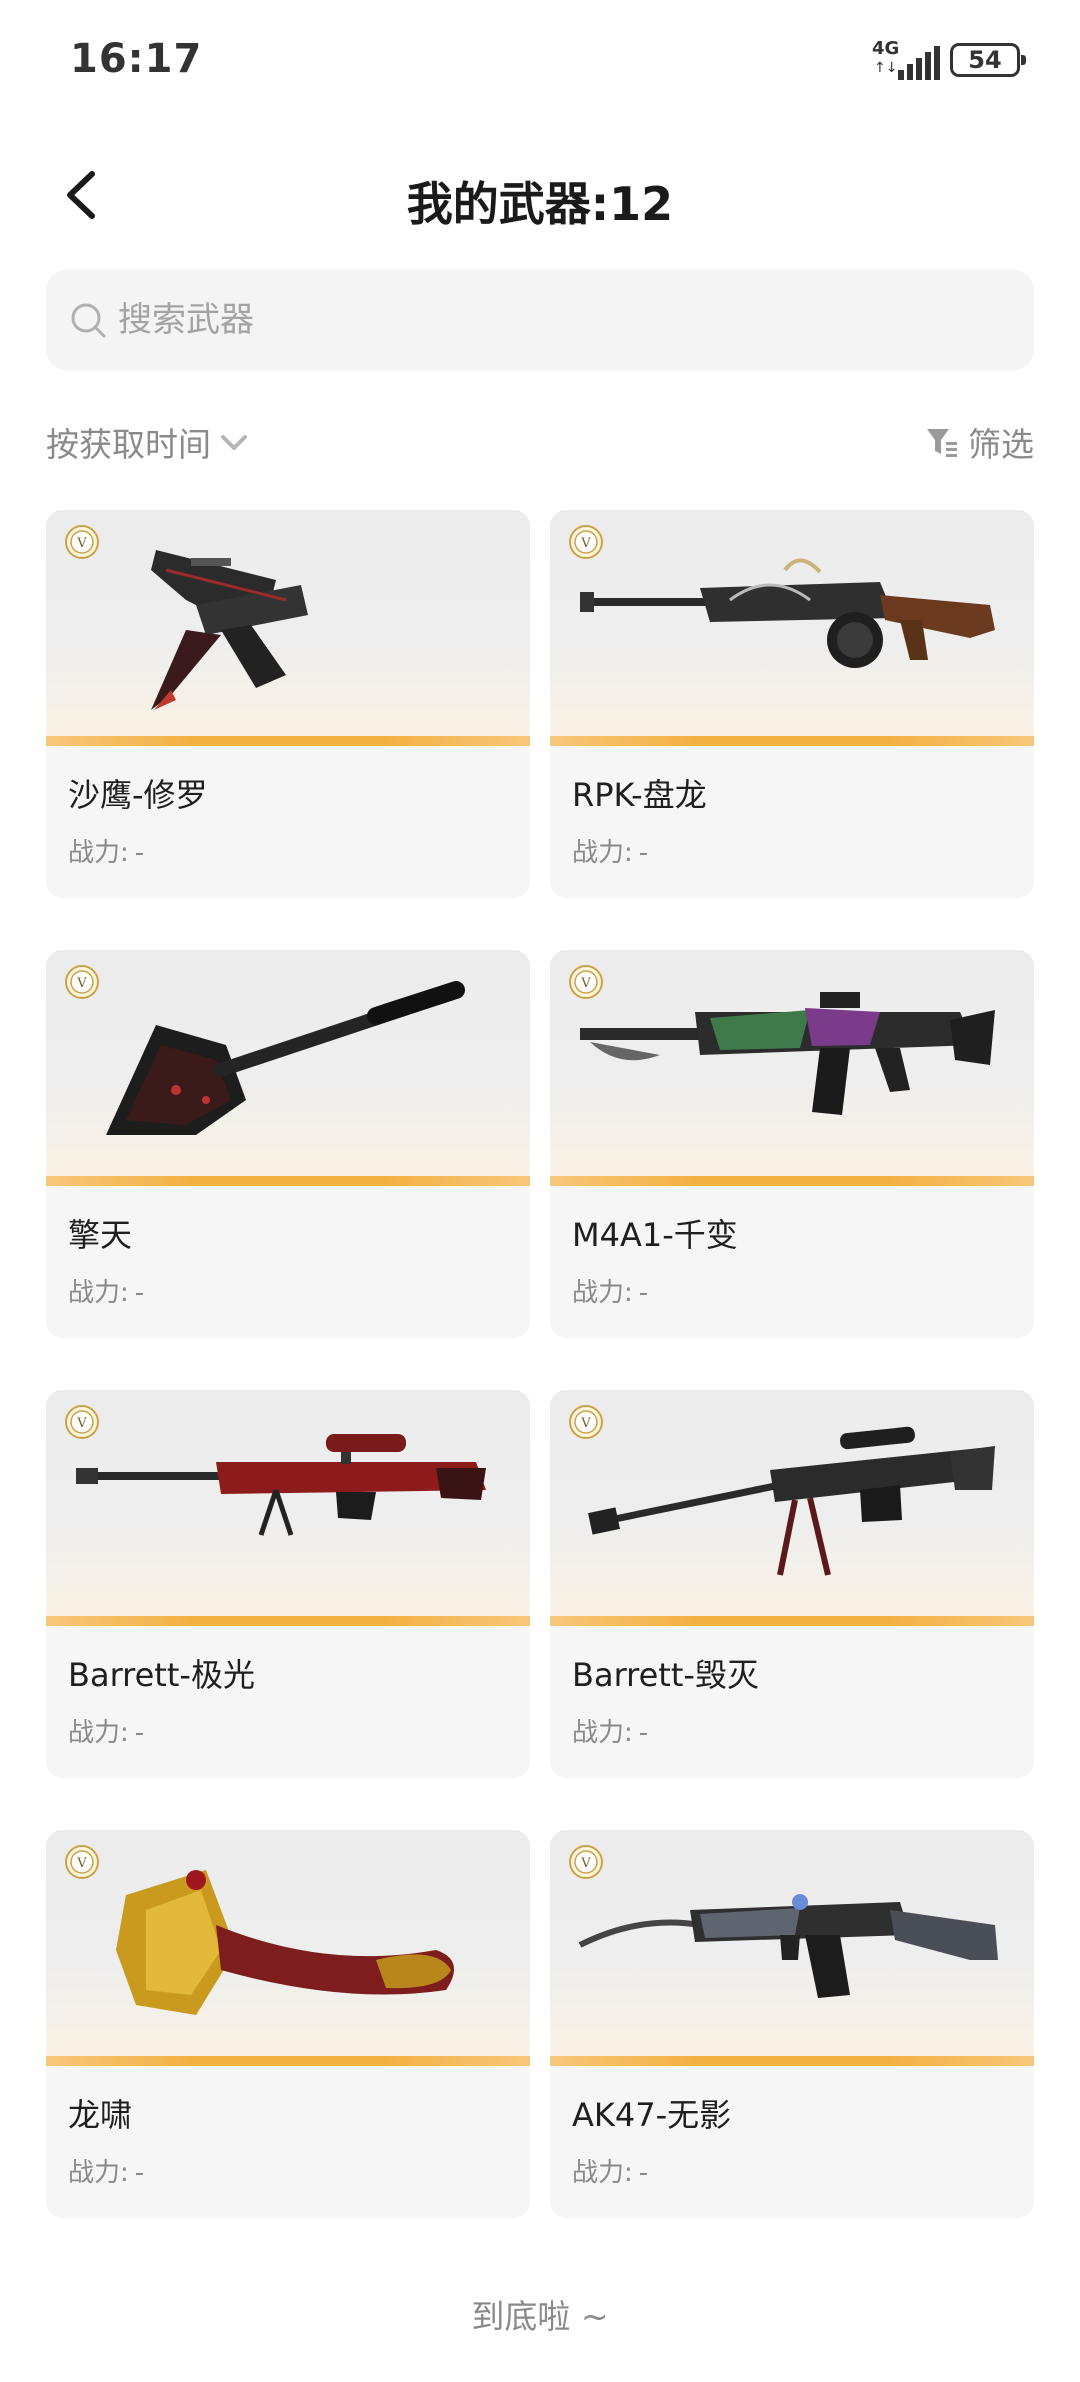 The height and width of the screenshot is (2382, 1080). I want to click on weapon-name: 龙啸, so click(100, 2115).